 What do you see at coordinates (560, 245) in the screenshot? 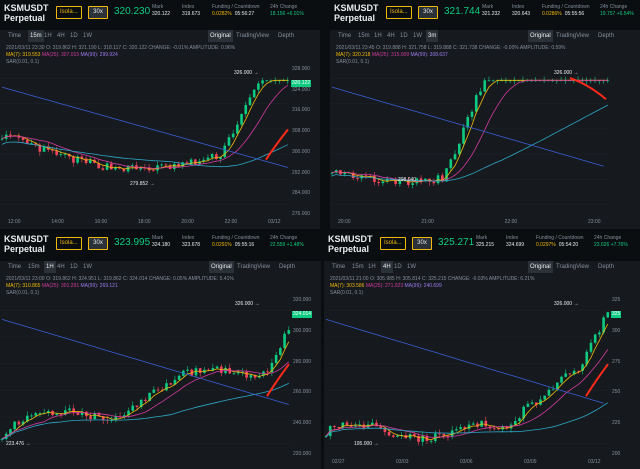
I see `stat-value: 0.0297% 05:54:20` at bounding box center [560, 245].